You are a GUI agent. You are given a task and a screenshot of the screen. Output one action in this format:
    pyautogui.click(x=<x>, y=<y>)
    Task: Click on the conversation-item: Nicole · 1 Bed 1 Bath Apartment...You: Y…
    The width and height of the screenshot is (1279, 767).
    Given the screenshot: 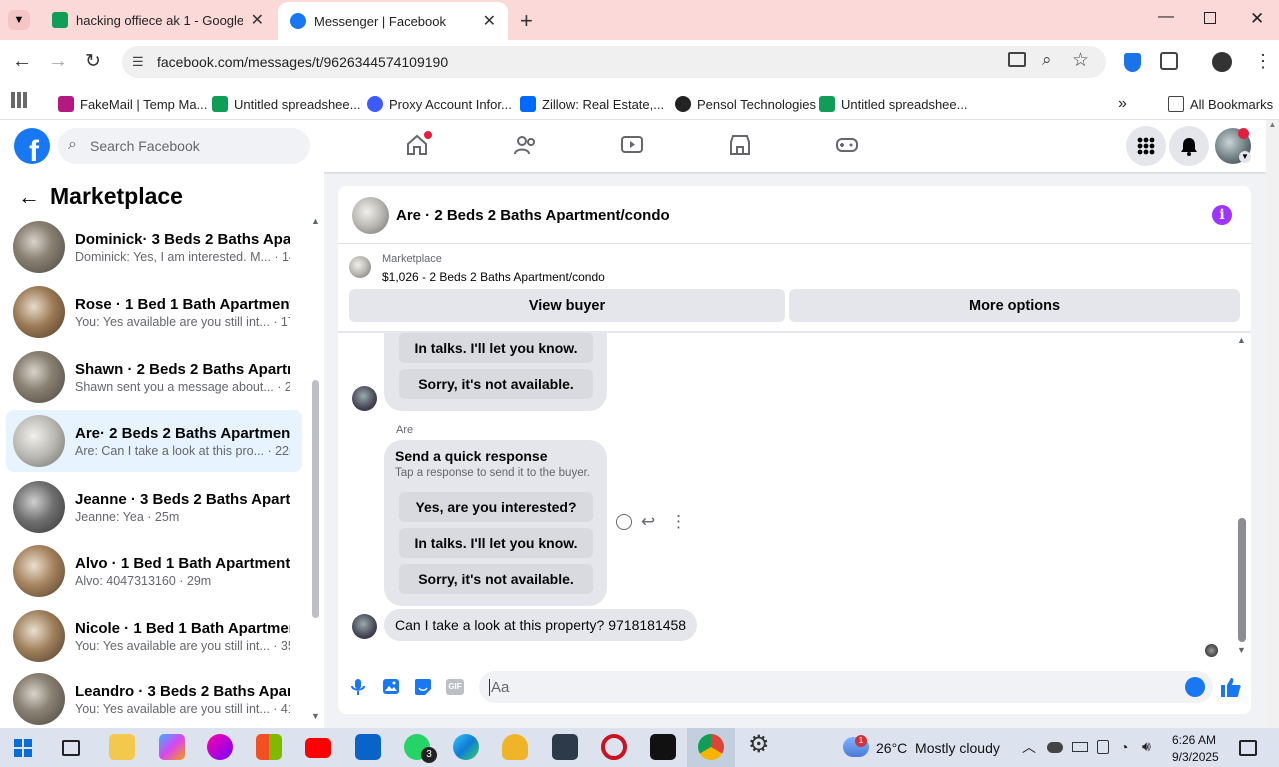 What is the action you would take?
    pyautogui.click(x=154, y=636)
    